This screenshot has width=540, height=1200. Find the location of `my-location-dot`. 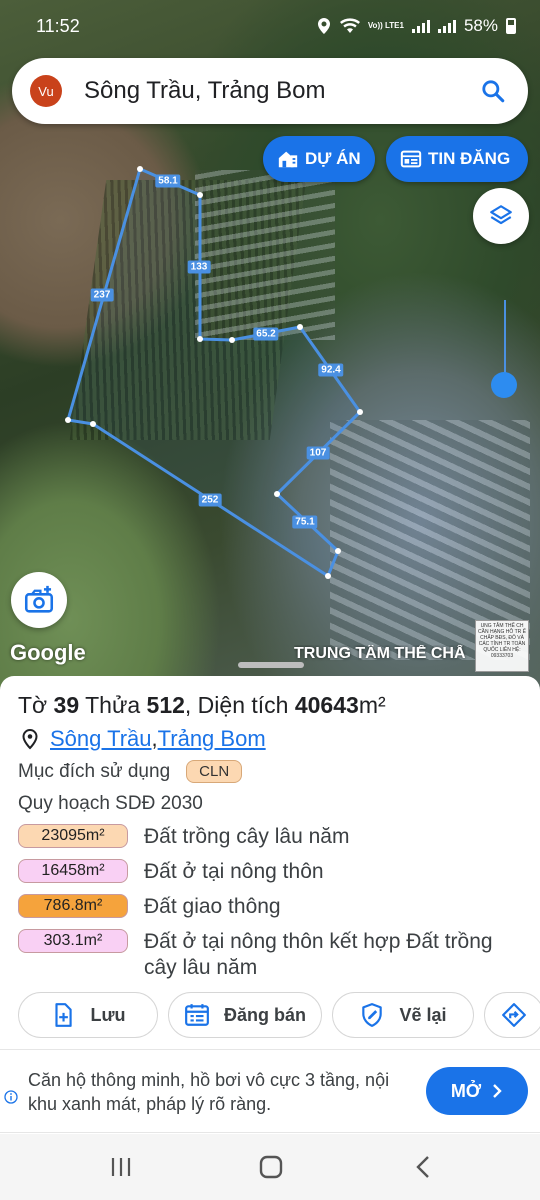

my-location-dot is located at coordinates (504, 385).